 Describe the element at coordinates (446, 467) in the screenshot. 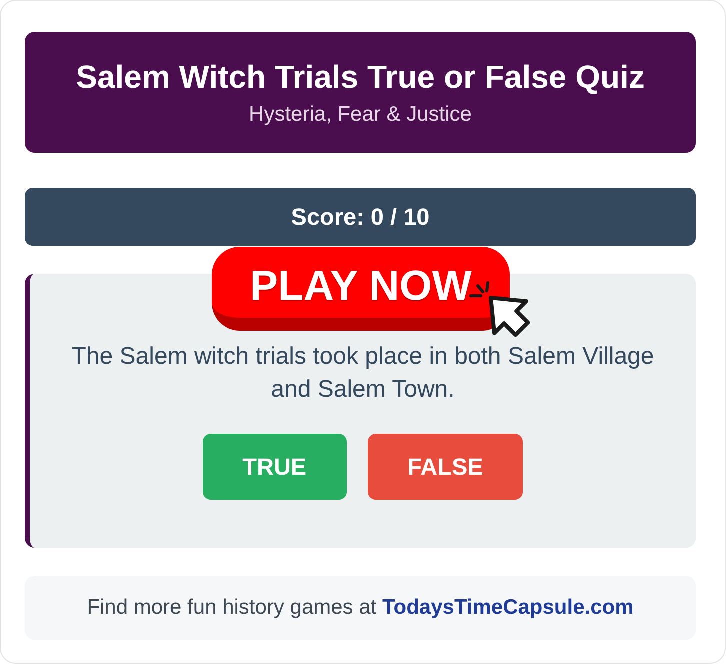

I see `false-button: FALSE` at that location.